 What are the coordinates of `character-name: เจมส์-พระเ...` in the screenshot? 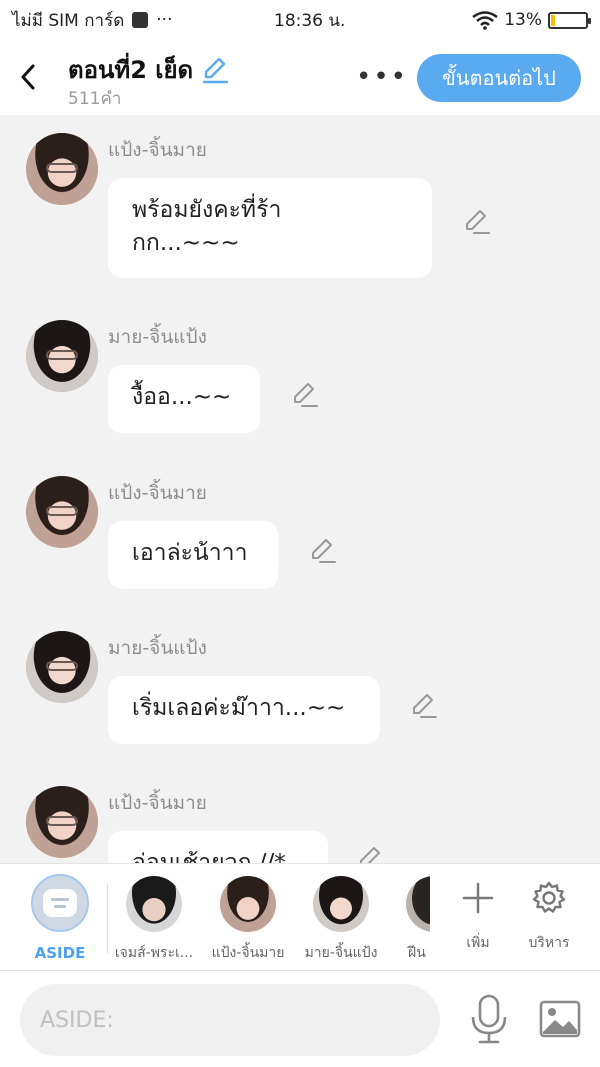 It's located at (154, 953).